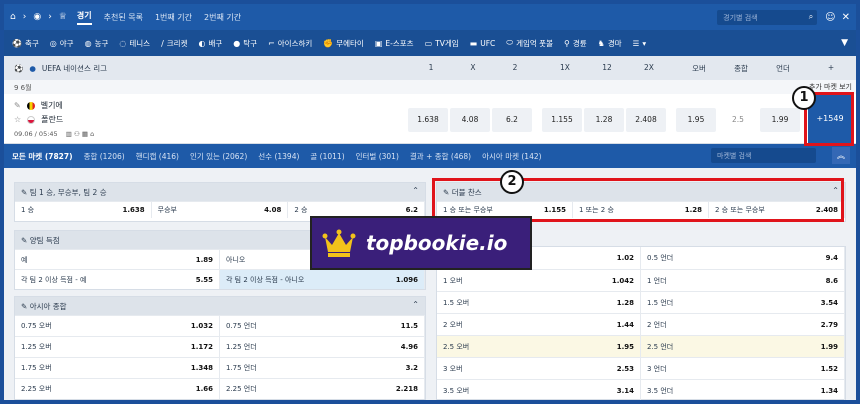  What do you see at coordinates (322, 347) in the screenshot?
I see `odd-cell: 1.25 언더 4.96` at bounding box center [322, 347].